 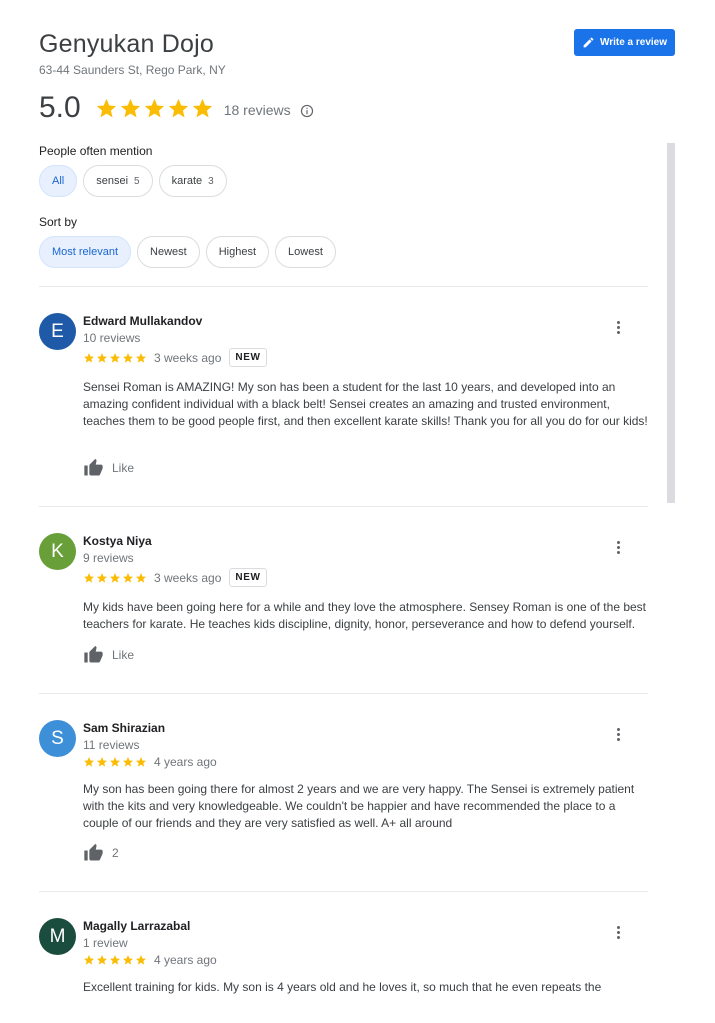 I want to click on sort-options: Most relevant Newest Highest Lowest, so click(x=187, y=252).